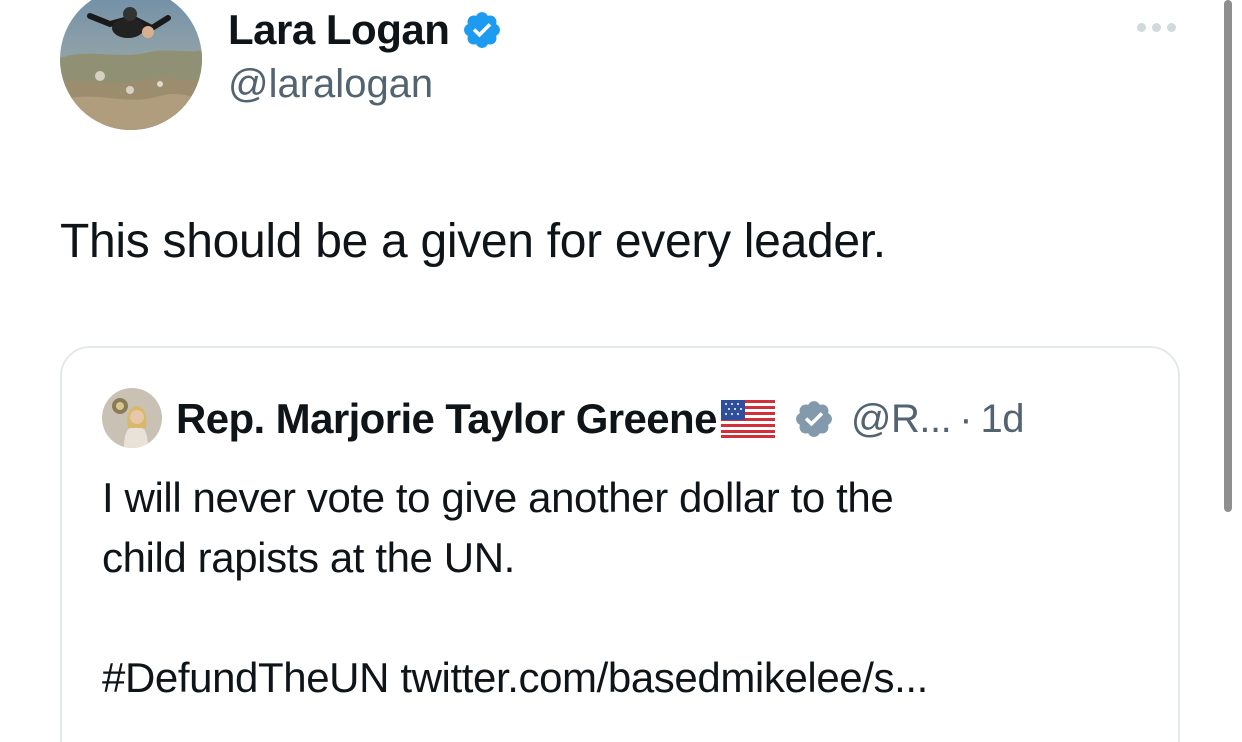 The image size is (1242, 742). What do you see at coordinates (1003, 419) in the screenshot?
I see `quoted-tweet-timestamp: 1d` at bounding box center [1003, 419].